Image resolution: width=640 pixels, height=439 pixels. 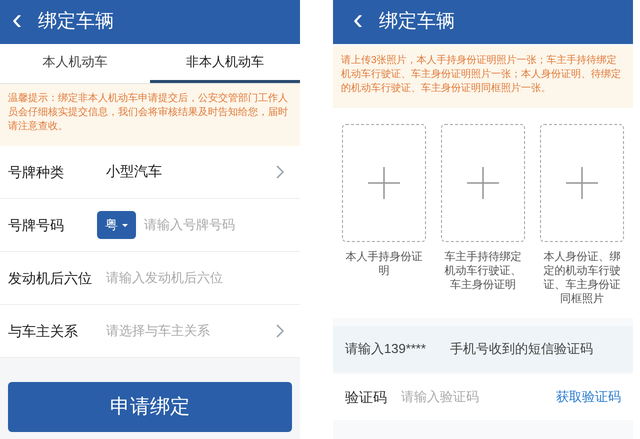 What do you see at coordinates (134, 171) in the screenshot?
I see `select-value: 小型汽车` at bounding box center [134, 171].